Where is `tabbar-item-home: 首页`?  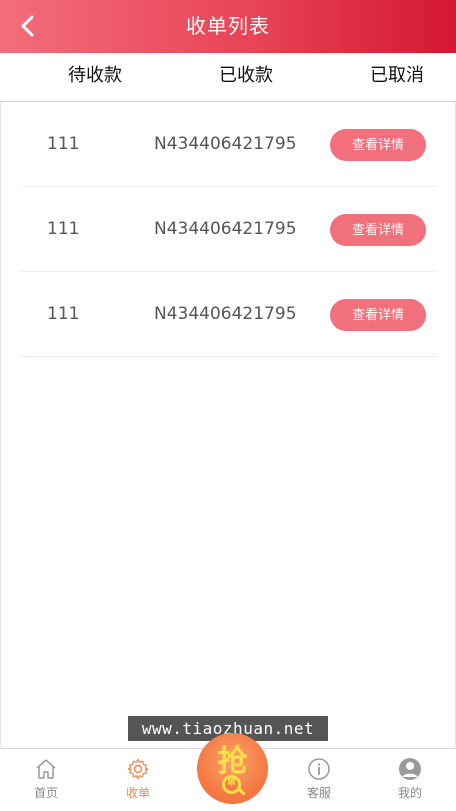 tabbar-item-home: 首页 is located at coordinates (46, 780).